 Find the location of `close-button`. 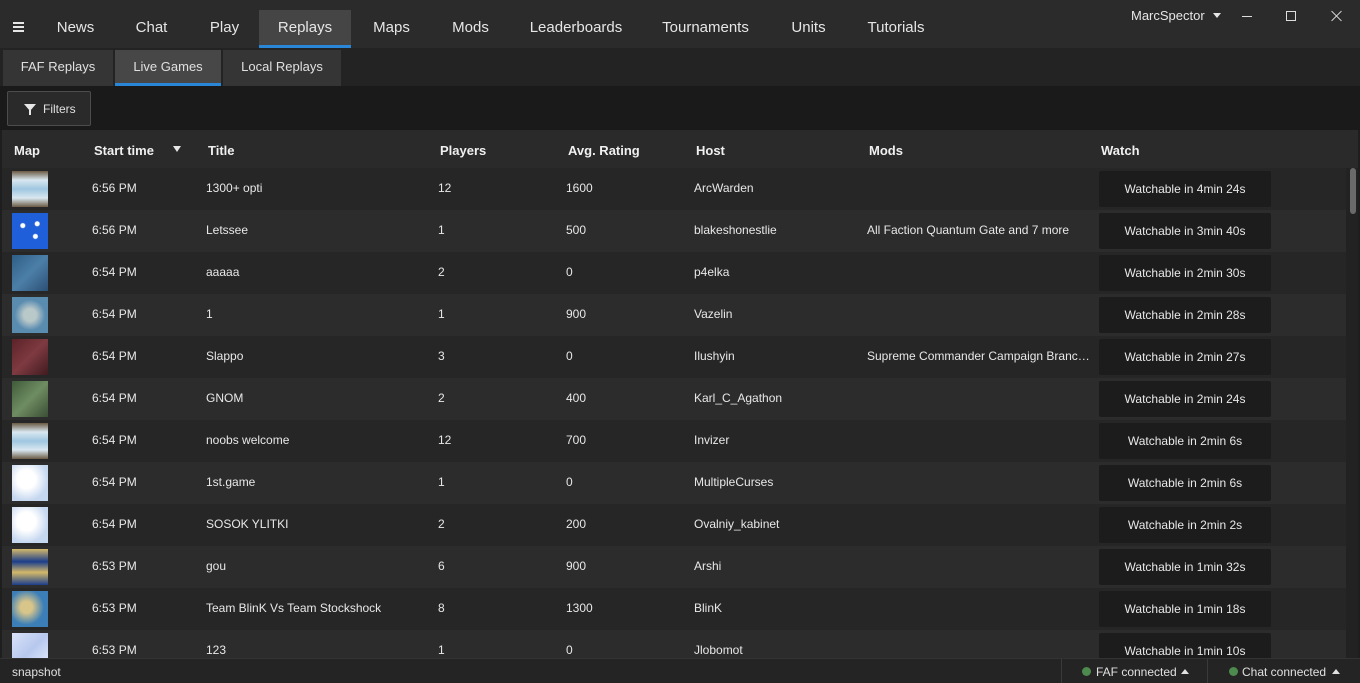

close-button is located at coordinates (1337, 16).